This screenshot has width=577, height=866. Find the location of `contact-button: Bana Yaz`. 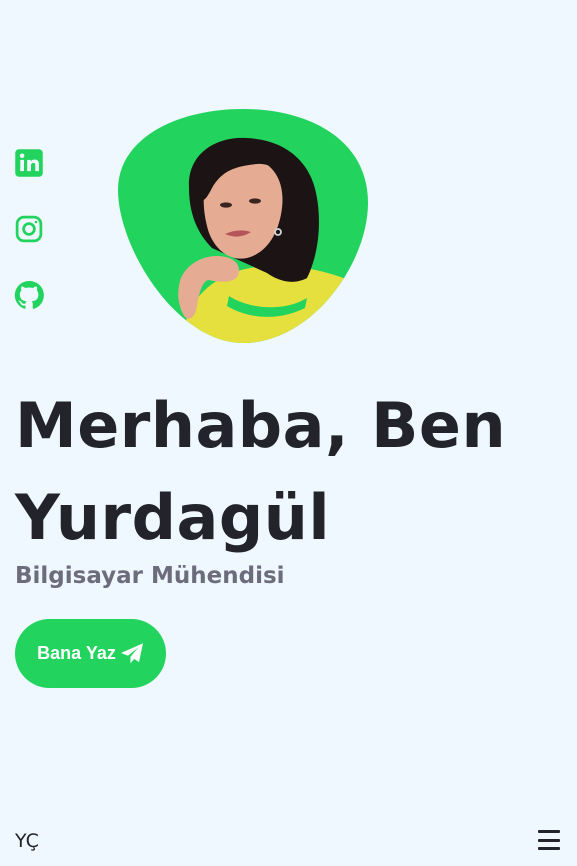

contact-button: Bana Yaz is located at coordinates (90, 653).